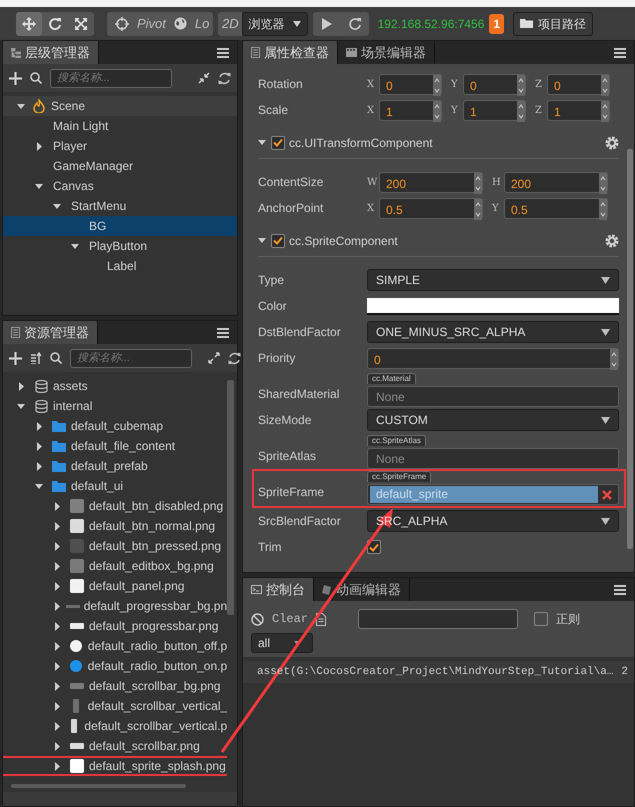 Image resolution: width=635 pixels, height=807 pixels. What do you see at coordinates (321, 619) in the screenshot?
I see `file-icon` at bounding box center [321, 619].